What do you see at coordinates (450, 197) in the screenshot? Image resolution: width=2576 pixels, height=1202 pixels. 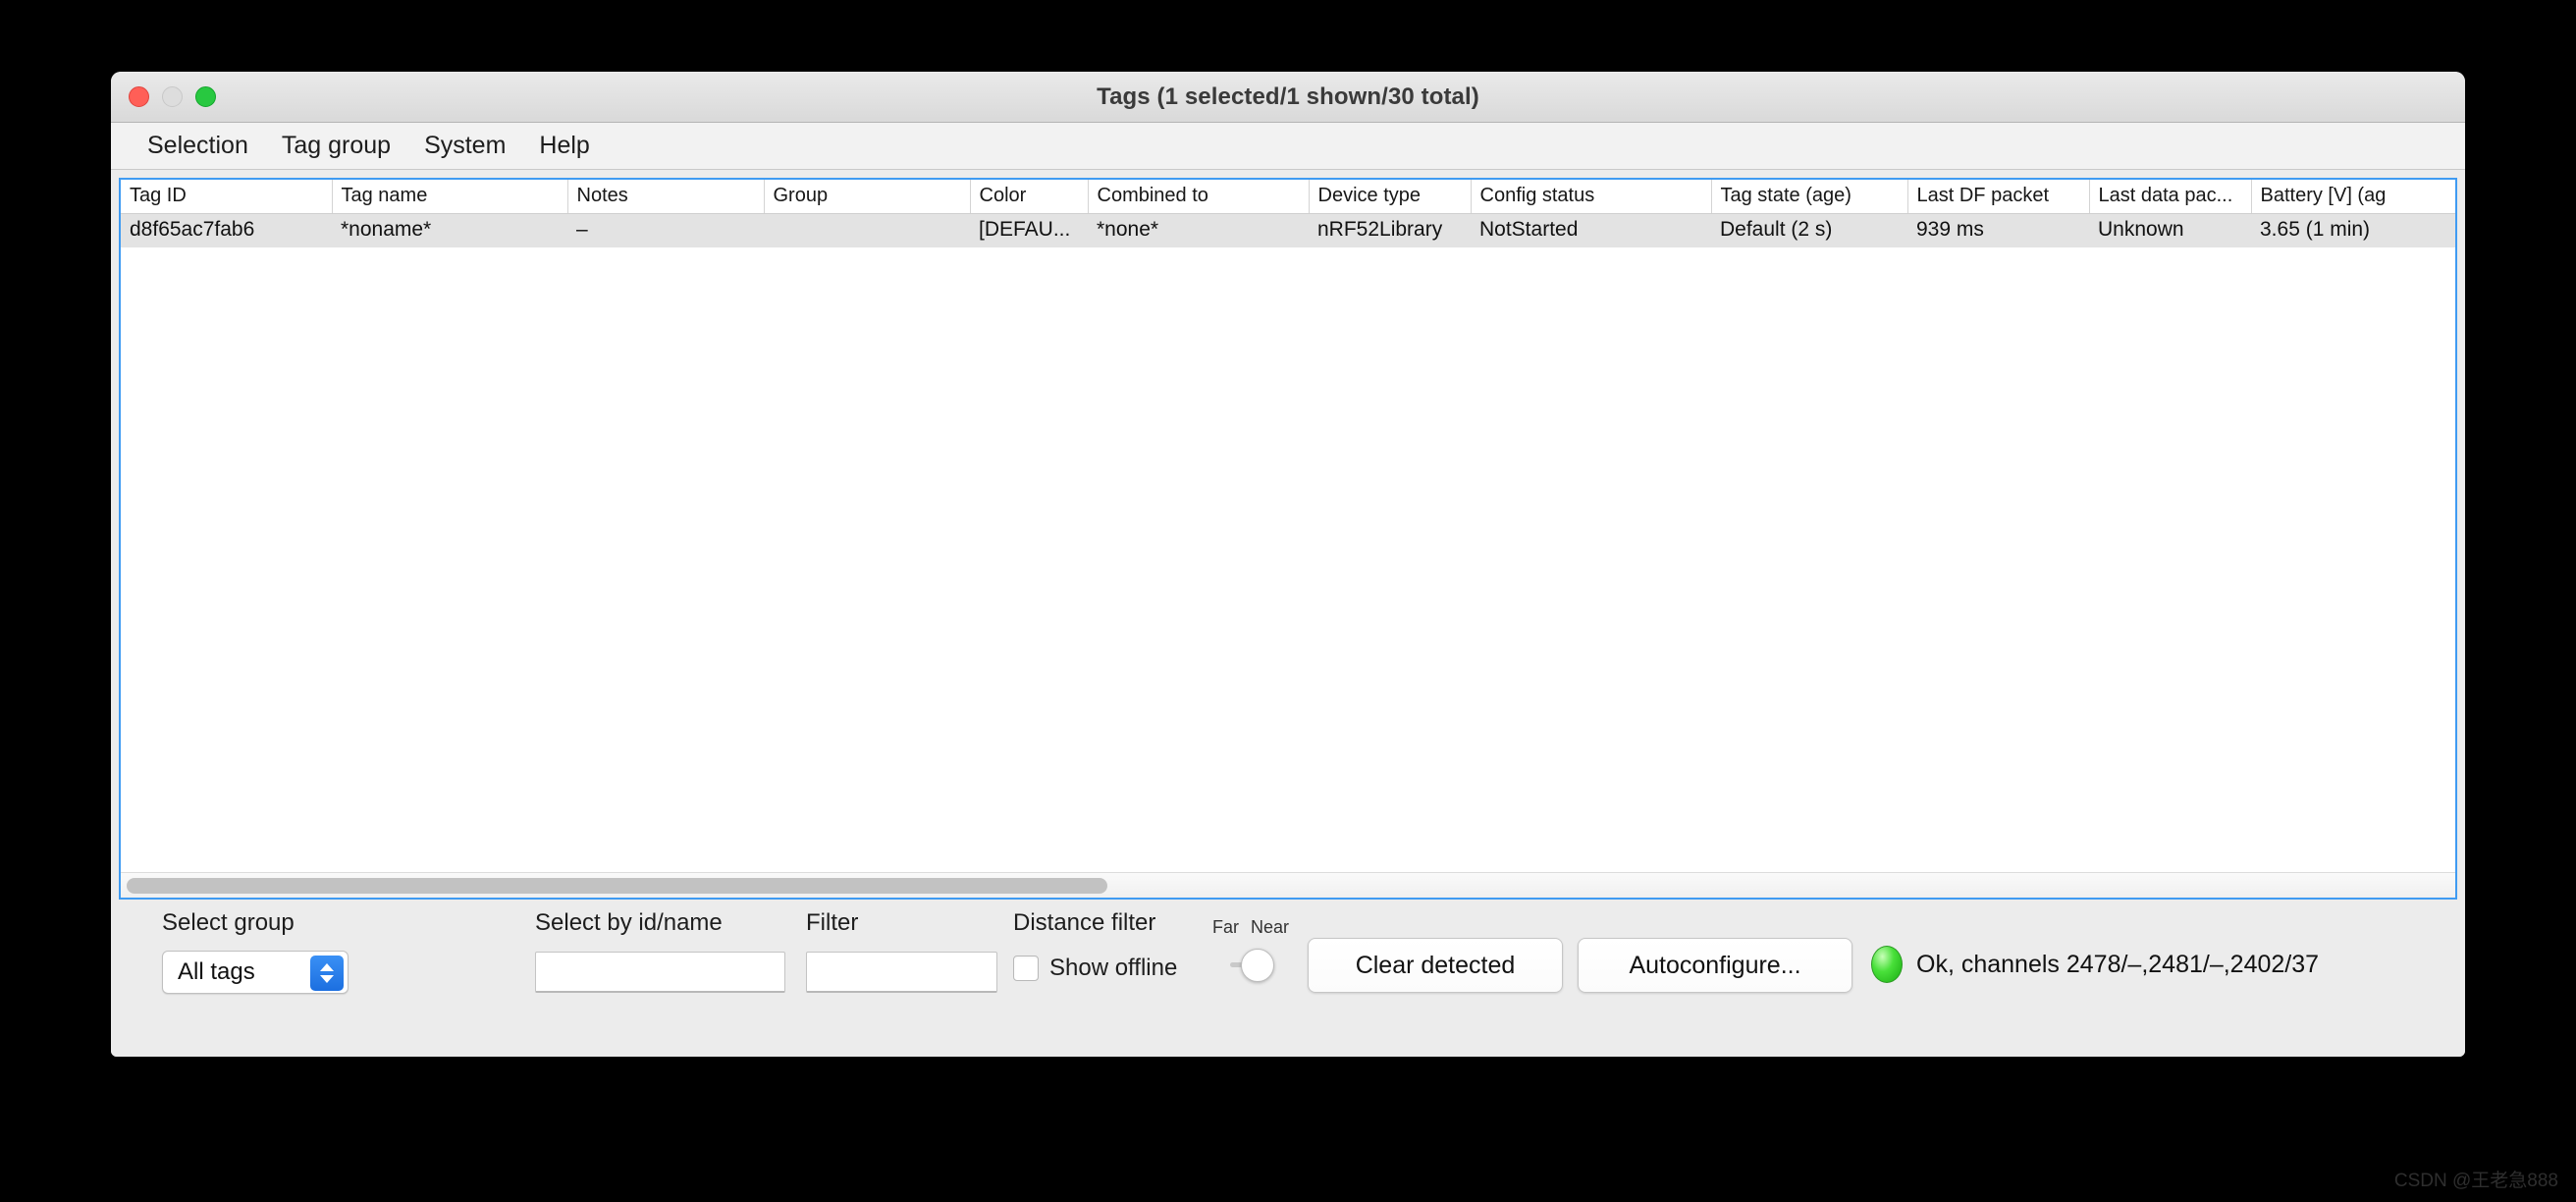 I see `column-header-tag-name: Tag name` at bounding box center [450, 197].